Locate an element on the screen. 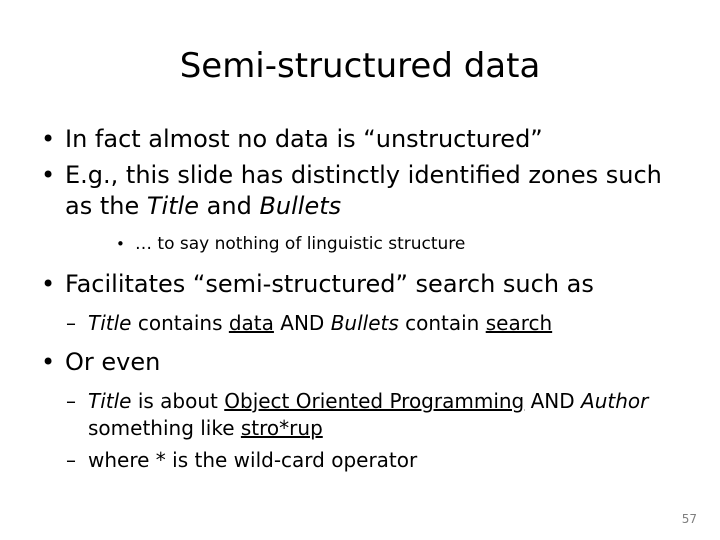 The image size is (720, 540). underline-data: data is located at coordinates (251, 323).